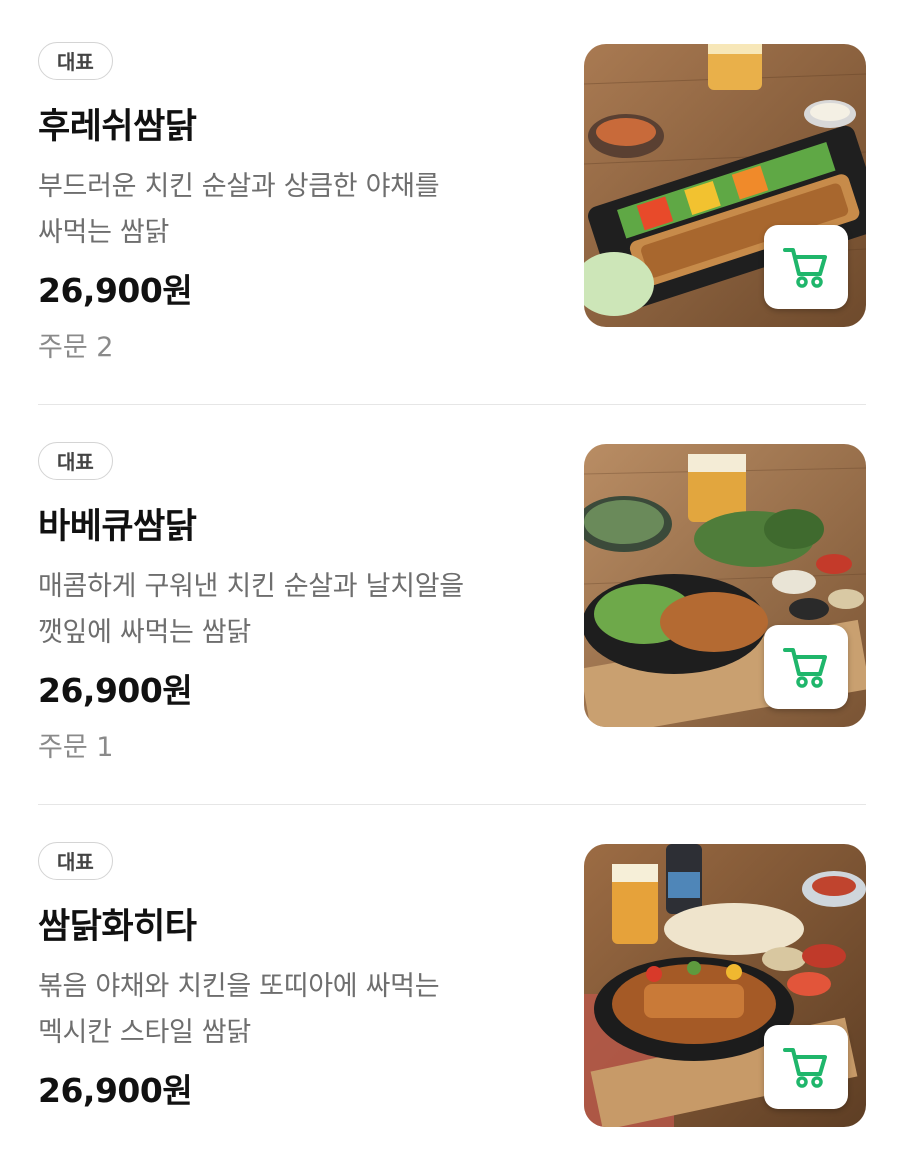  What do you see at coordinates (298, 610) in the screenshot?
I see `menu-item-description: 매콤하게 구워낸 치킨 순살과 날치알을 깻잎에 싸먹는 쌈닭` at bounding box center [298, 610].